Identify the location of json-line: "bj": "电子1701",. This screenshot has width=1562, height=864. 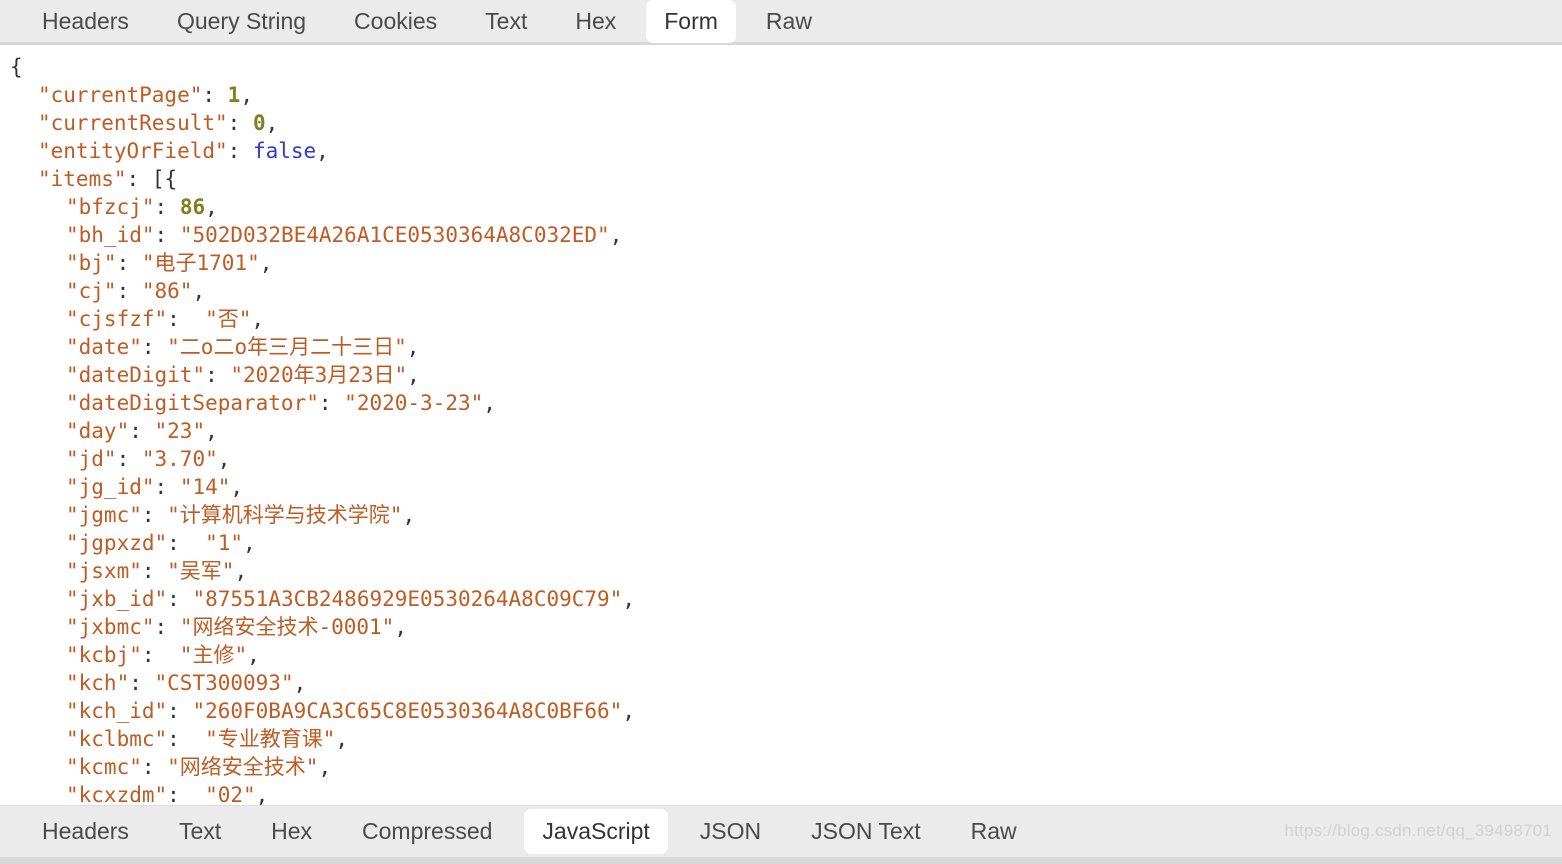
(781, 263).